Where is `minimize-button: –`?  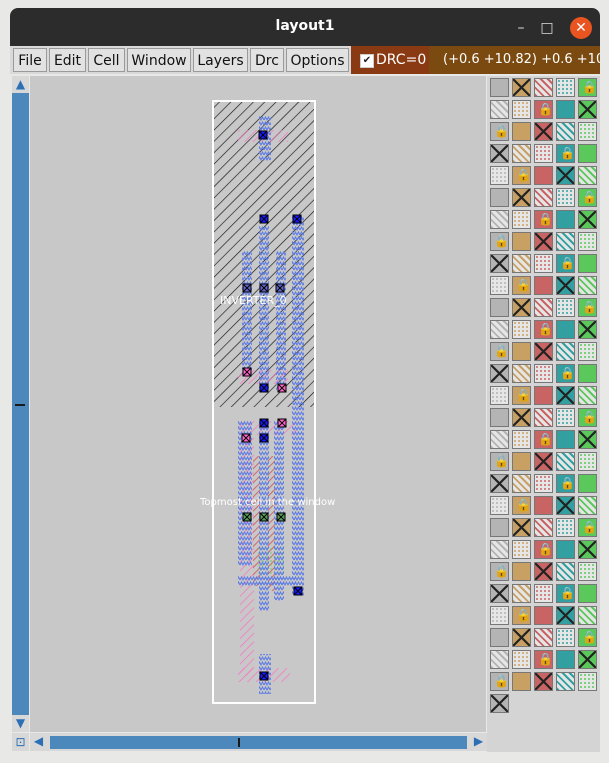
minimize-button: – is located at coordinates (521, 28).